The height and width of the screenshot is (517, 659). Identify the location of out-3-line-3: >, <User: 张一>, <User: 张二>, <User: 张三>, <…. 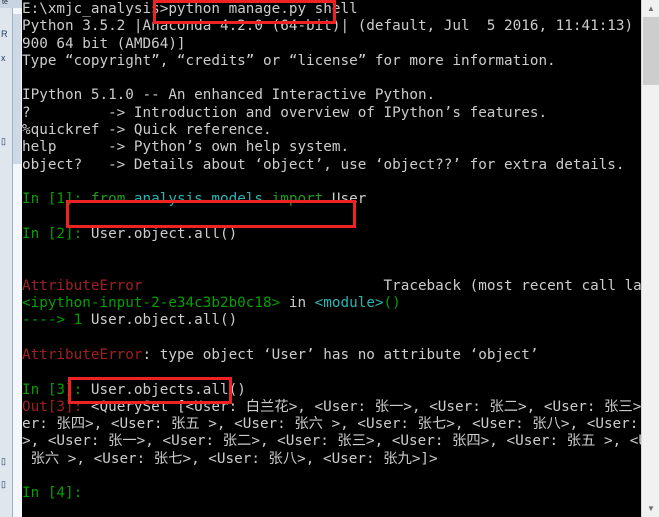
(331, 441).